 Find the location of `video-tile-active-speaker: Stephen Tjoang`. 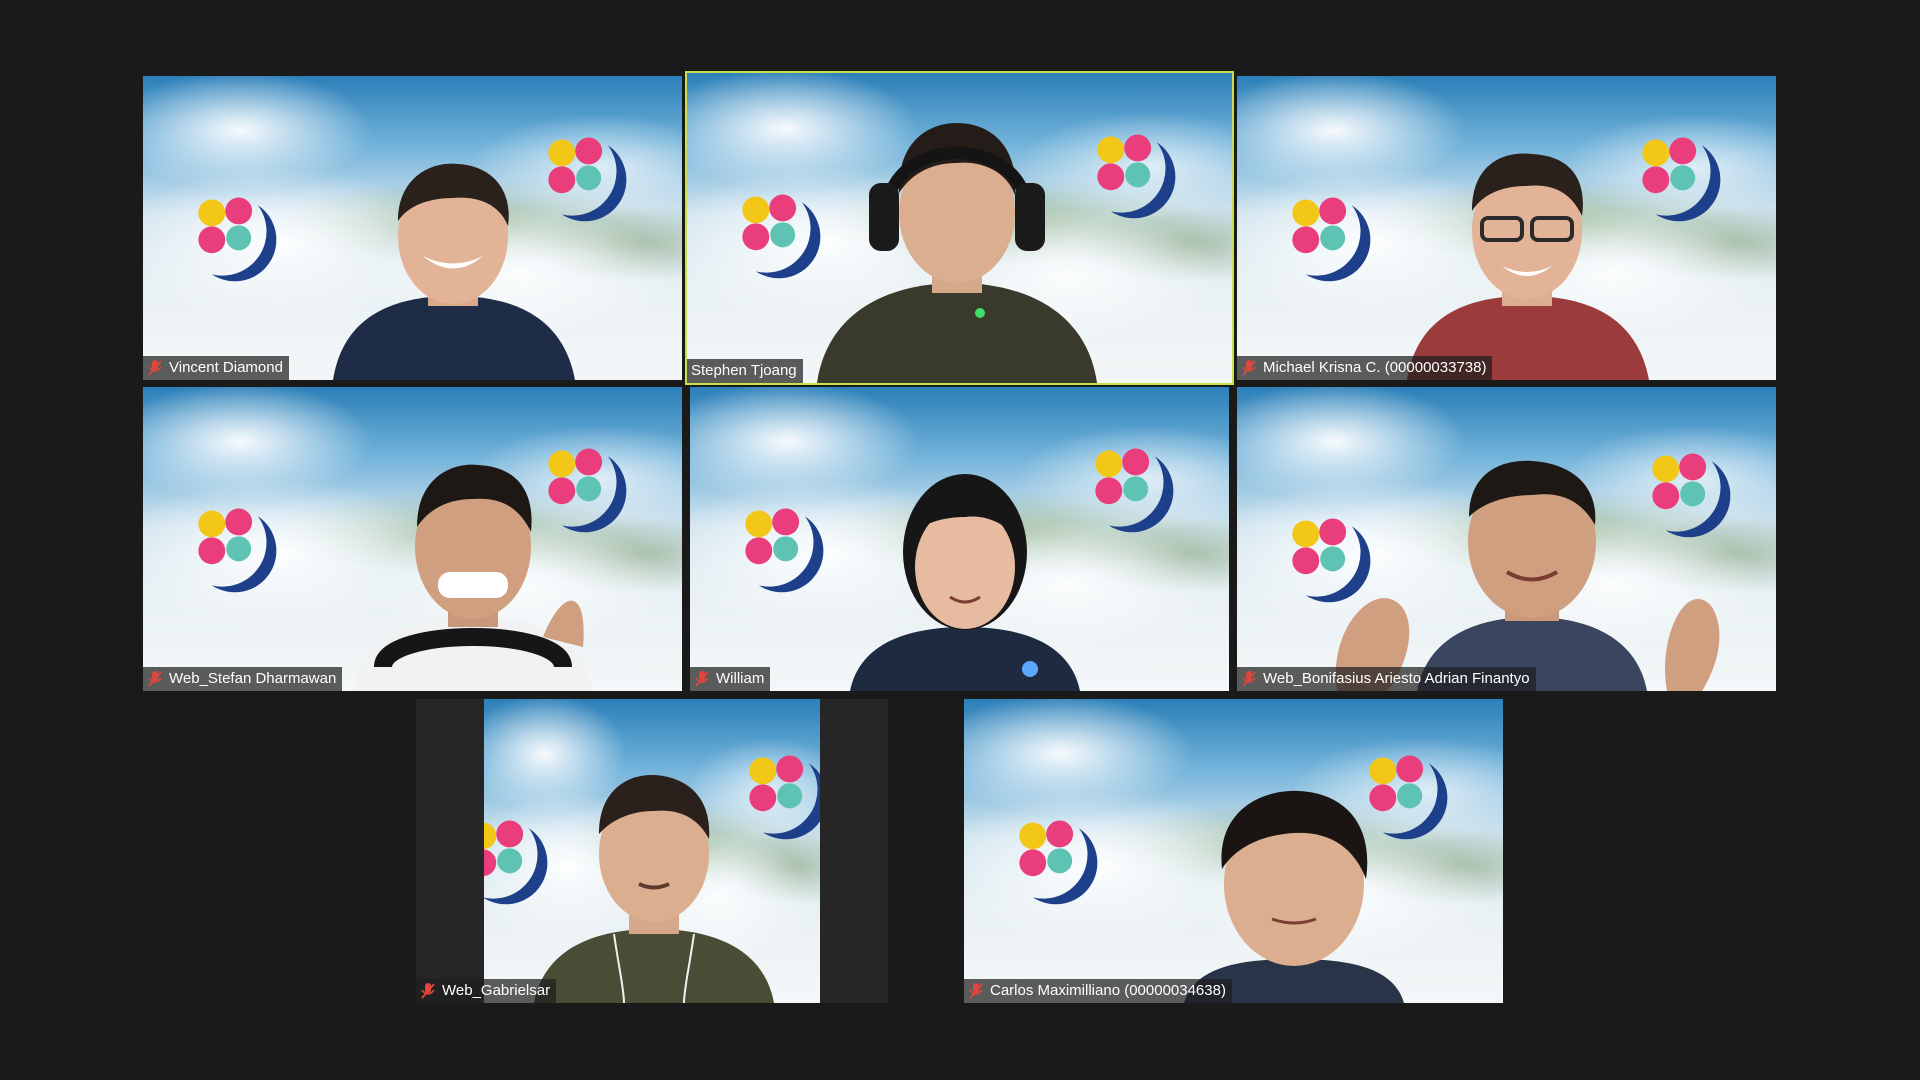

video-tile-active-speaker: Stephen Tjoang is located at coordinates (959, 228).